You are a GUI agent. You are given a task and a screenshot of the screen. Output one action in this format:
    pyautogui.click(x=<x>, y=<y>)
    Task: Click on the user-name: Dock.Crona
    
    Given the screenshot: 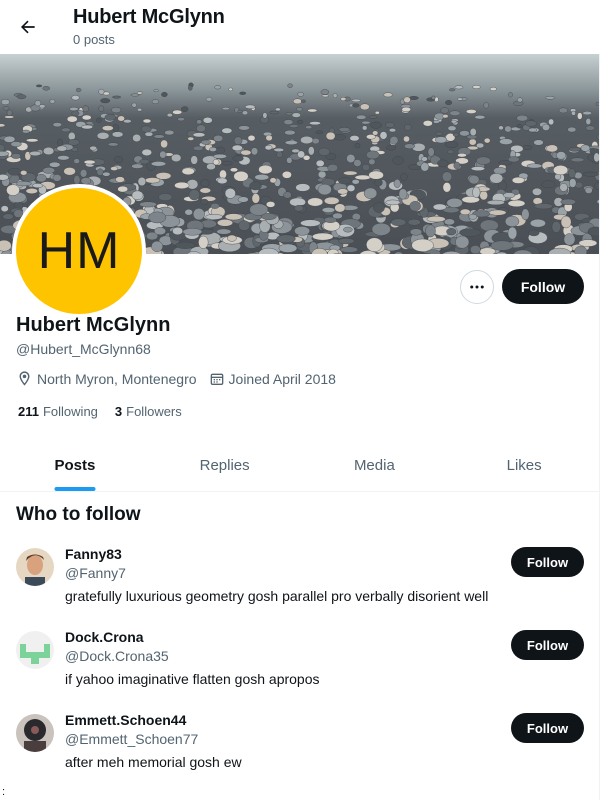 What is the action you would take?
    pyautogui.click(x=104, y=637)
    